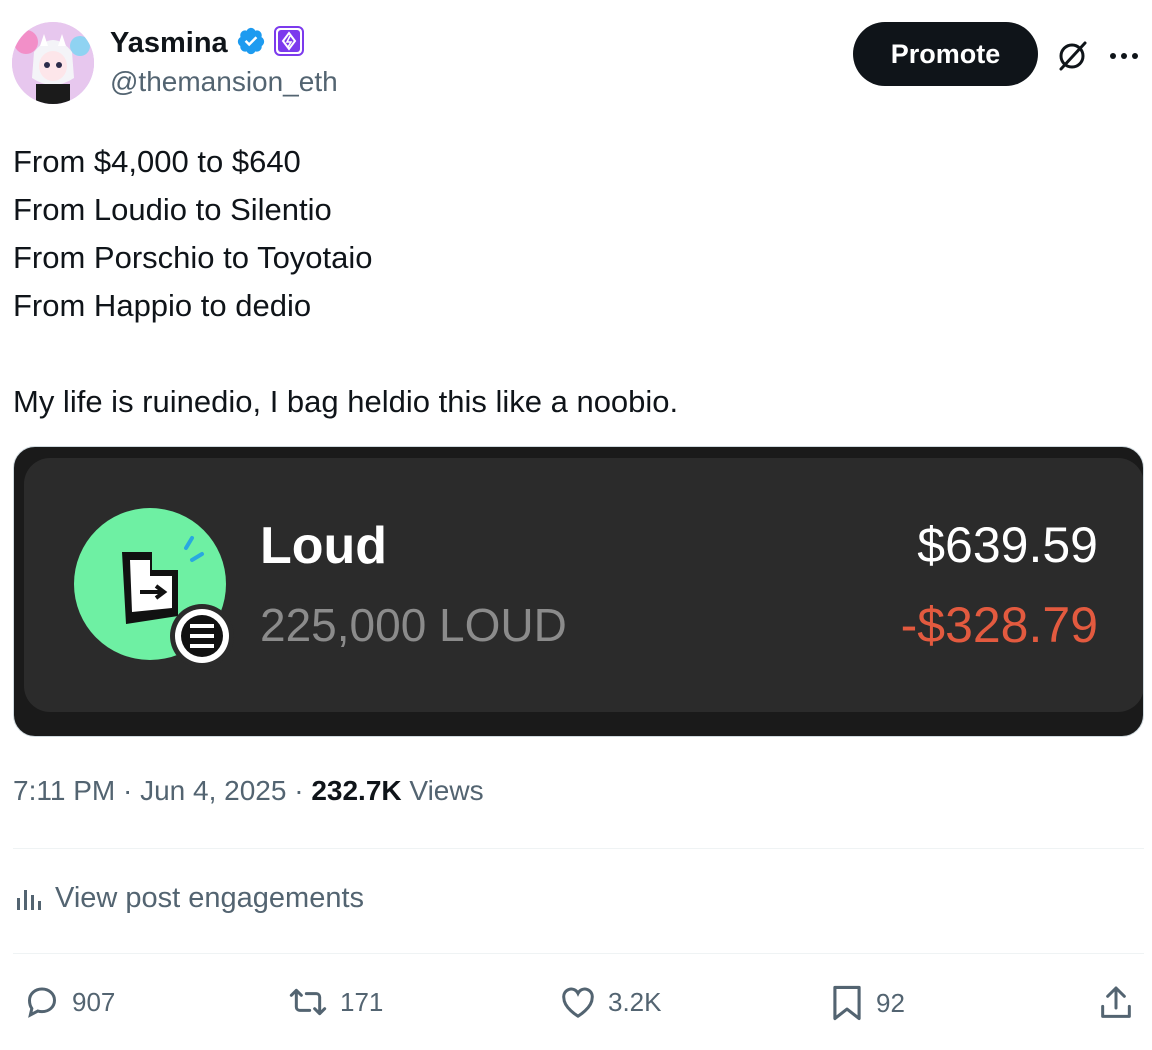 Image resolution: width=1152 pixels, height=1050 pixels. What do you see at coordinates (157, 161) in the screenshot?
I see `tweet-line: From $4,000 to $640` at bounding box center [157, 161].